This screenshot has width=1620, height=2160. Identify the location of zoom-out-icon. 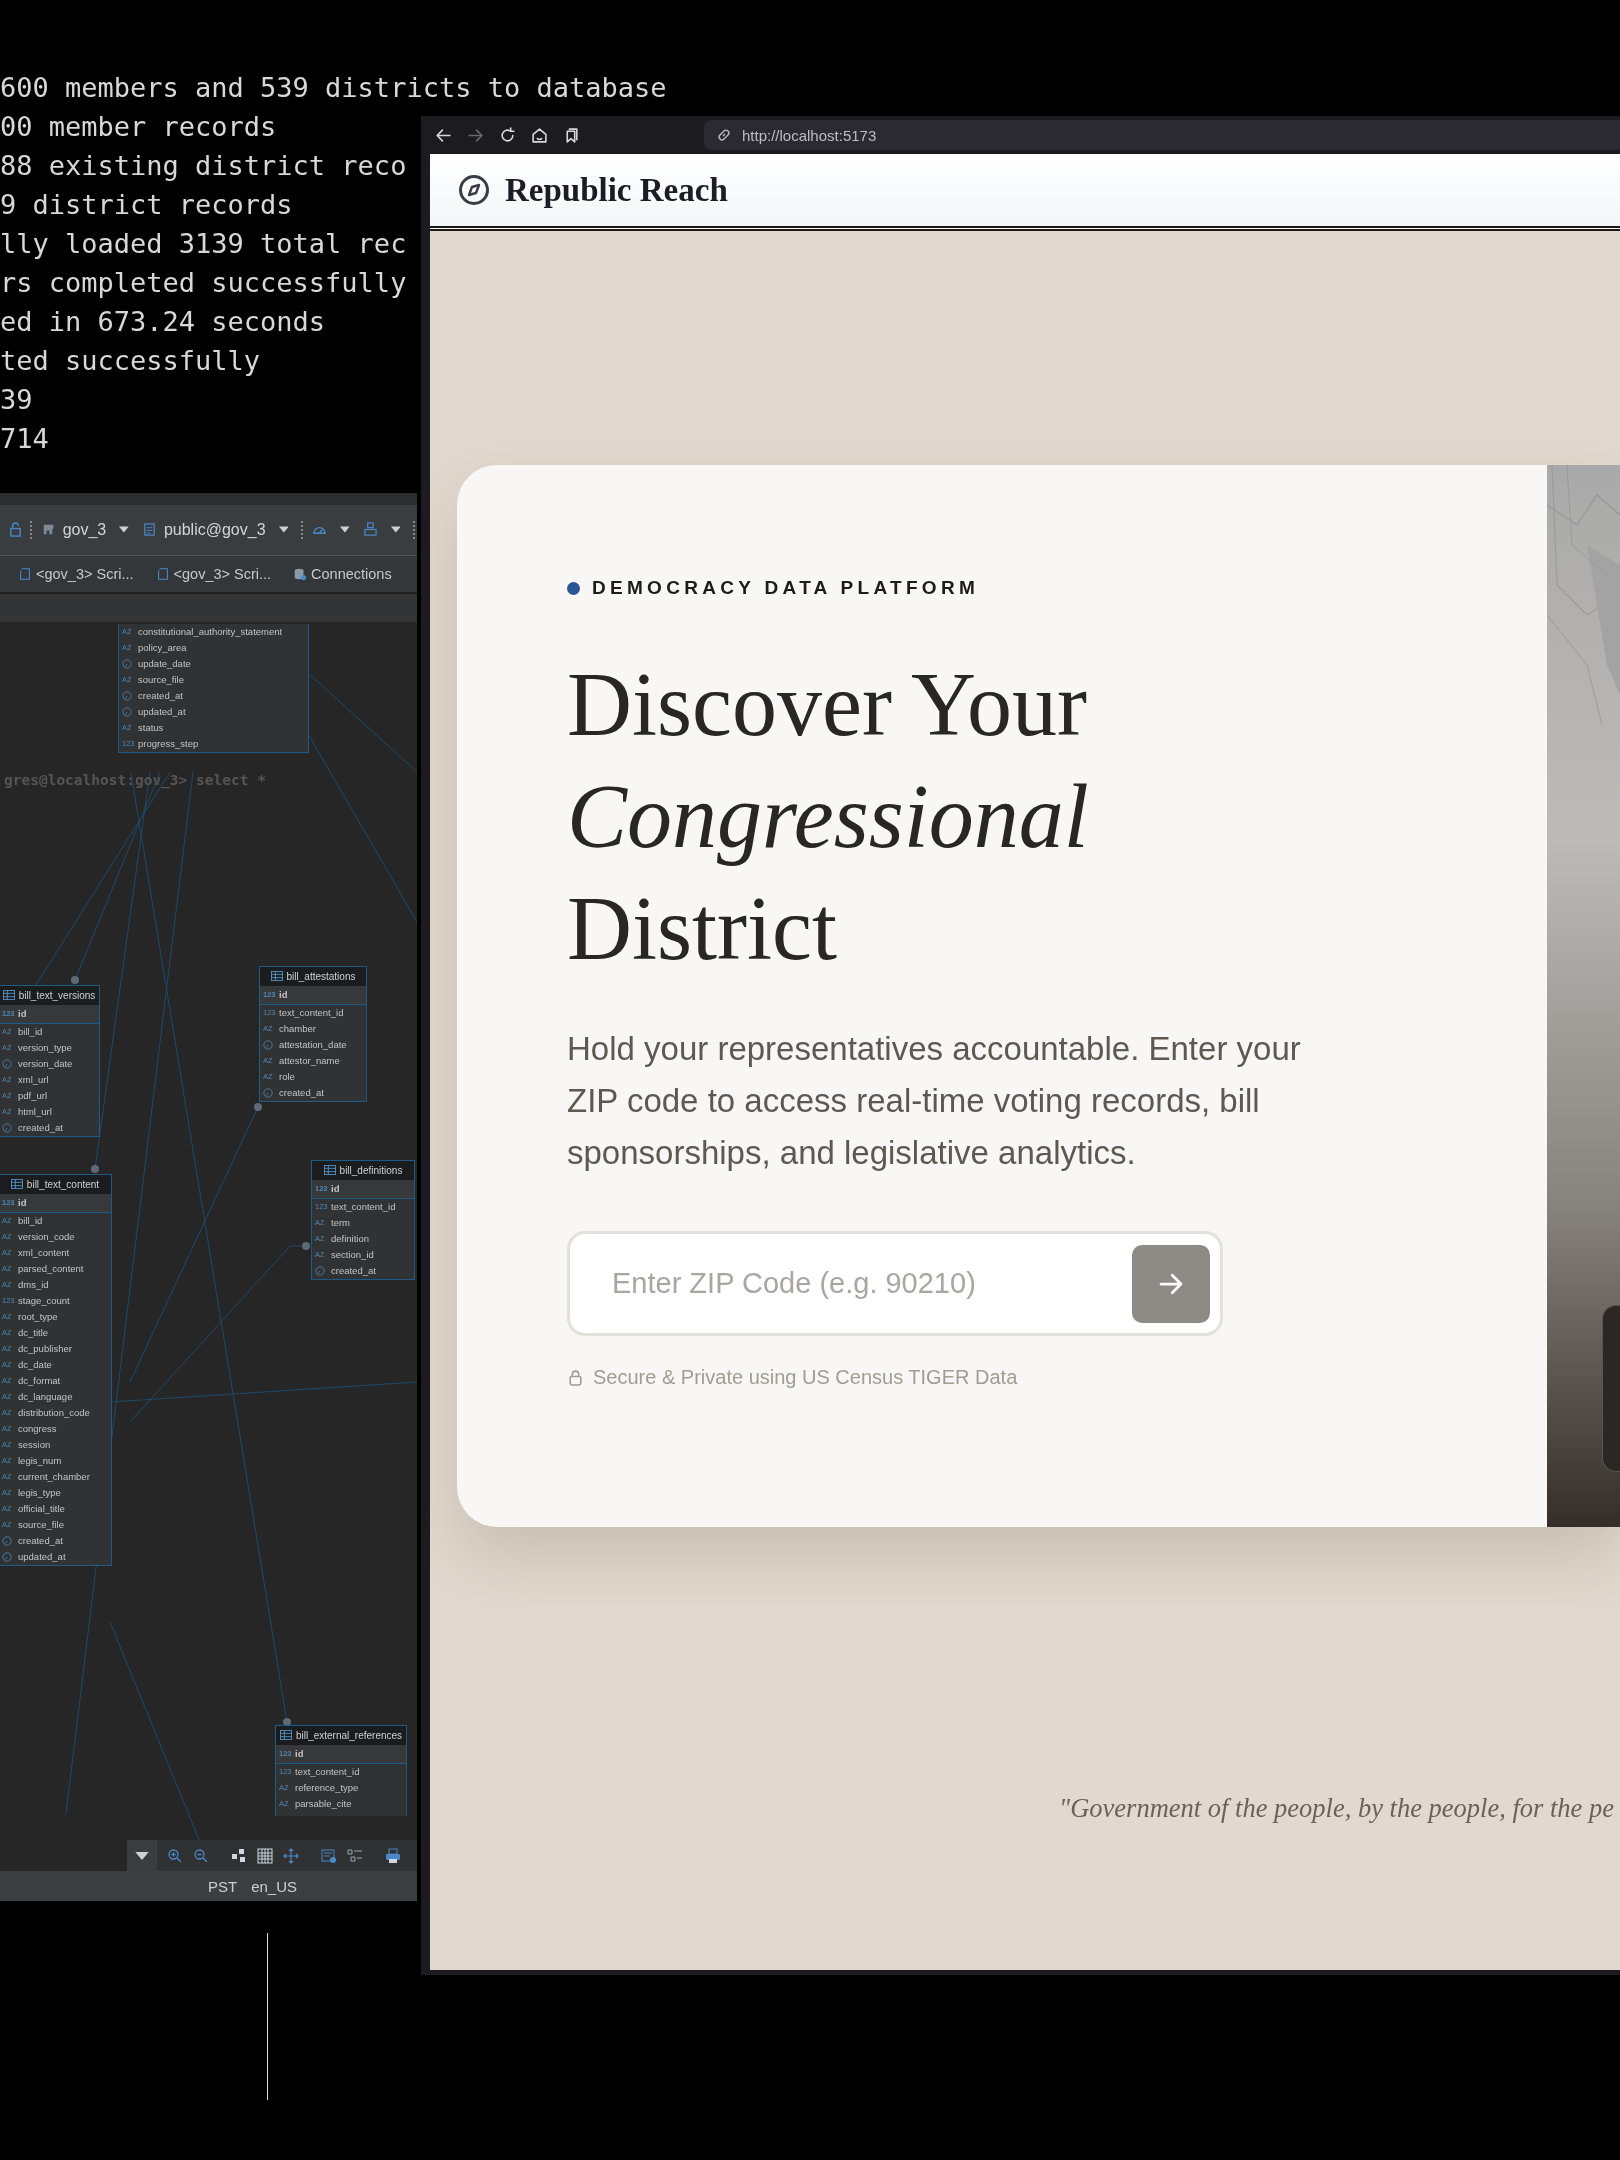
(201, 1855).